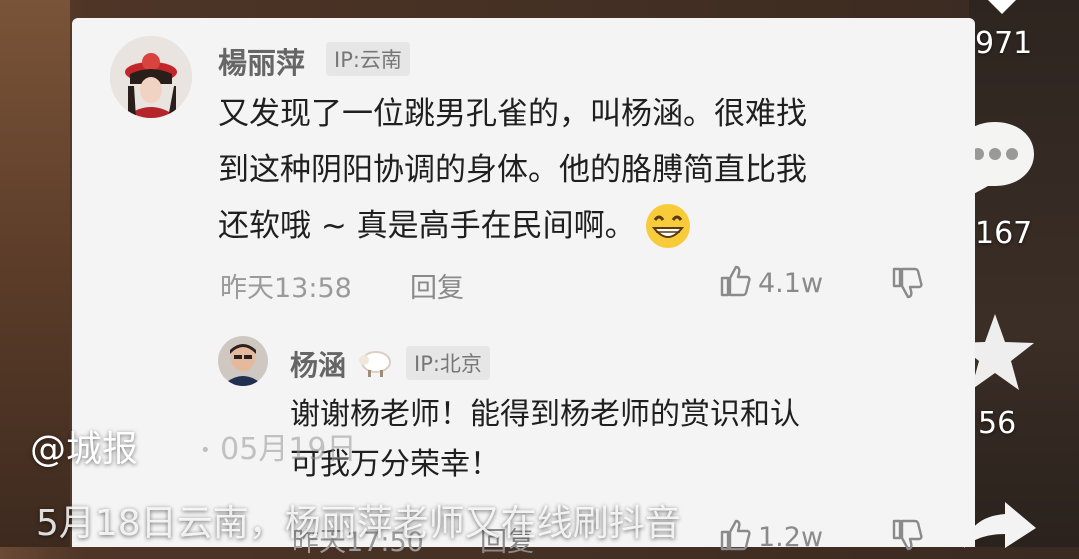  Describe the element at coordinates (791, 283) in the screenshot. I see `main-comment-like-count: 4.1w` at that location.